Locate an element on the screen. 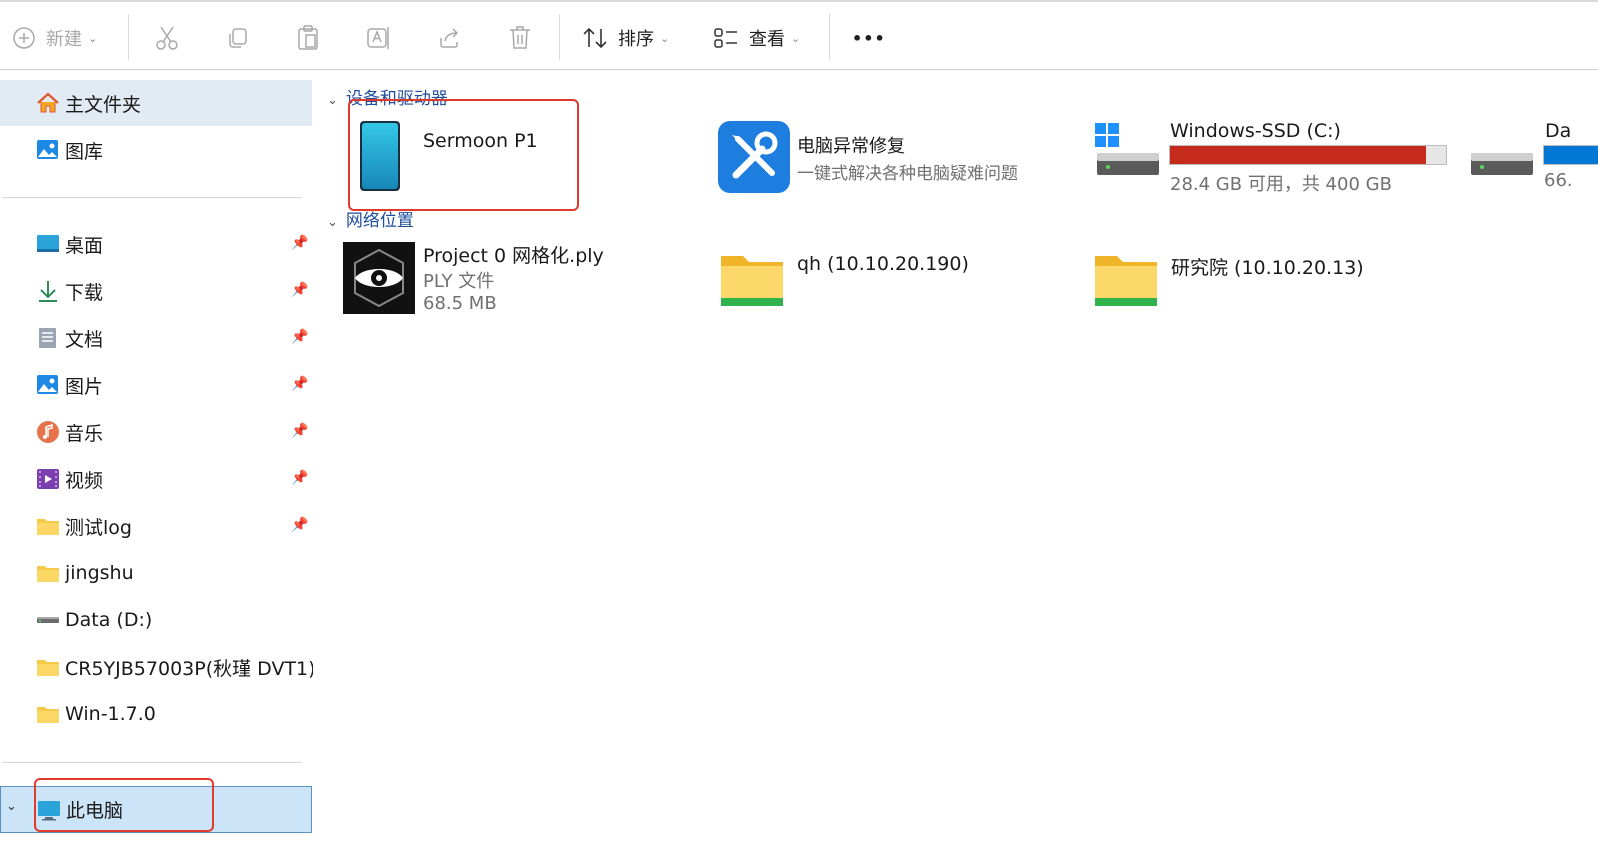  sidebar-item-pictures: 图片 📌 is located at coordinates (156, 385).